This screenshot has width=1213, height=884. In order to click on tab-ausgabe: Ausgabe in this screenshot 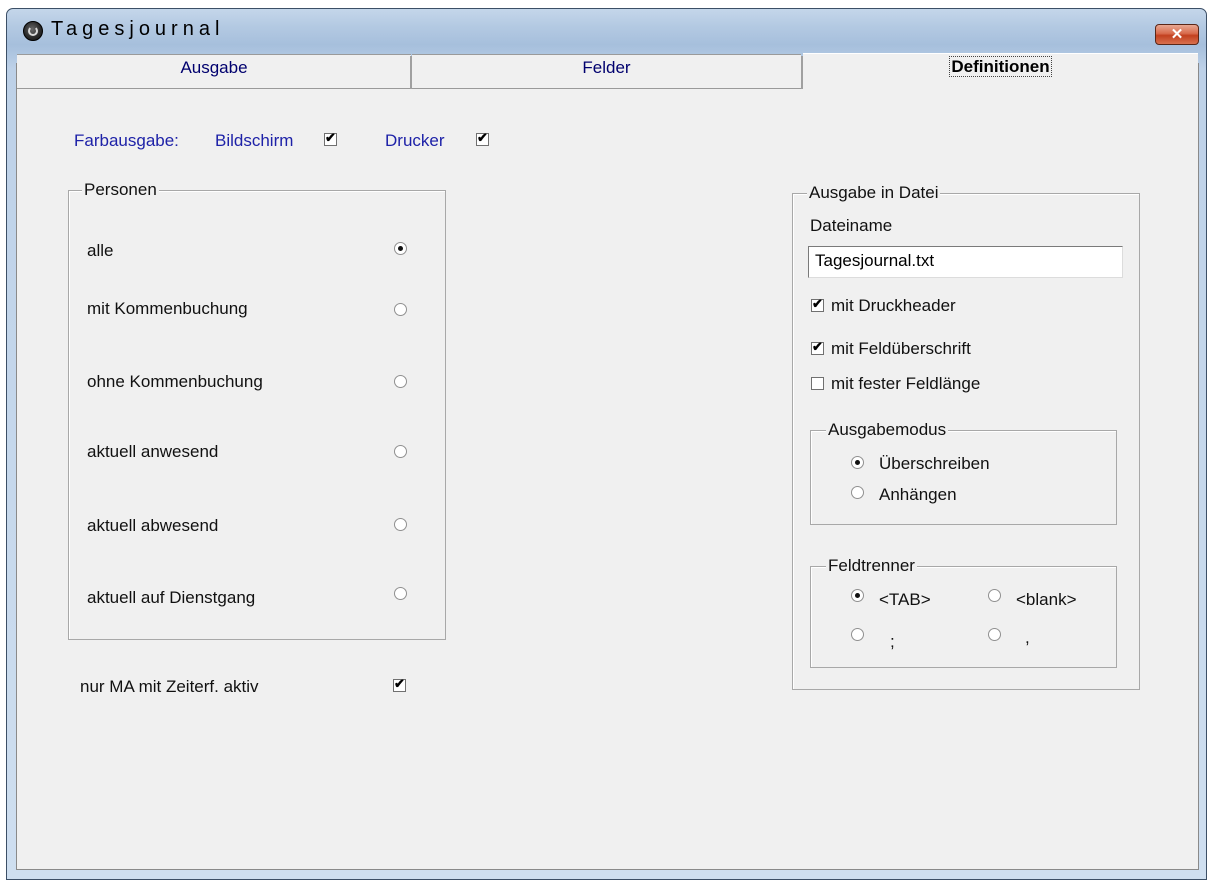, I will do `click(214, 71)`.